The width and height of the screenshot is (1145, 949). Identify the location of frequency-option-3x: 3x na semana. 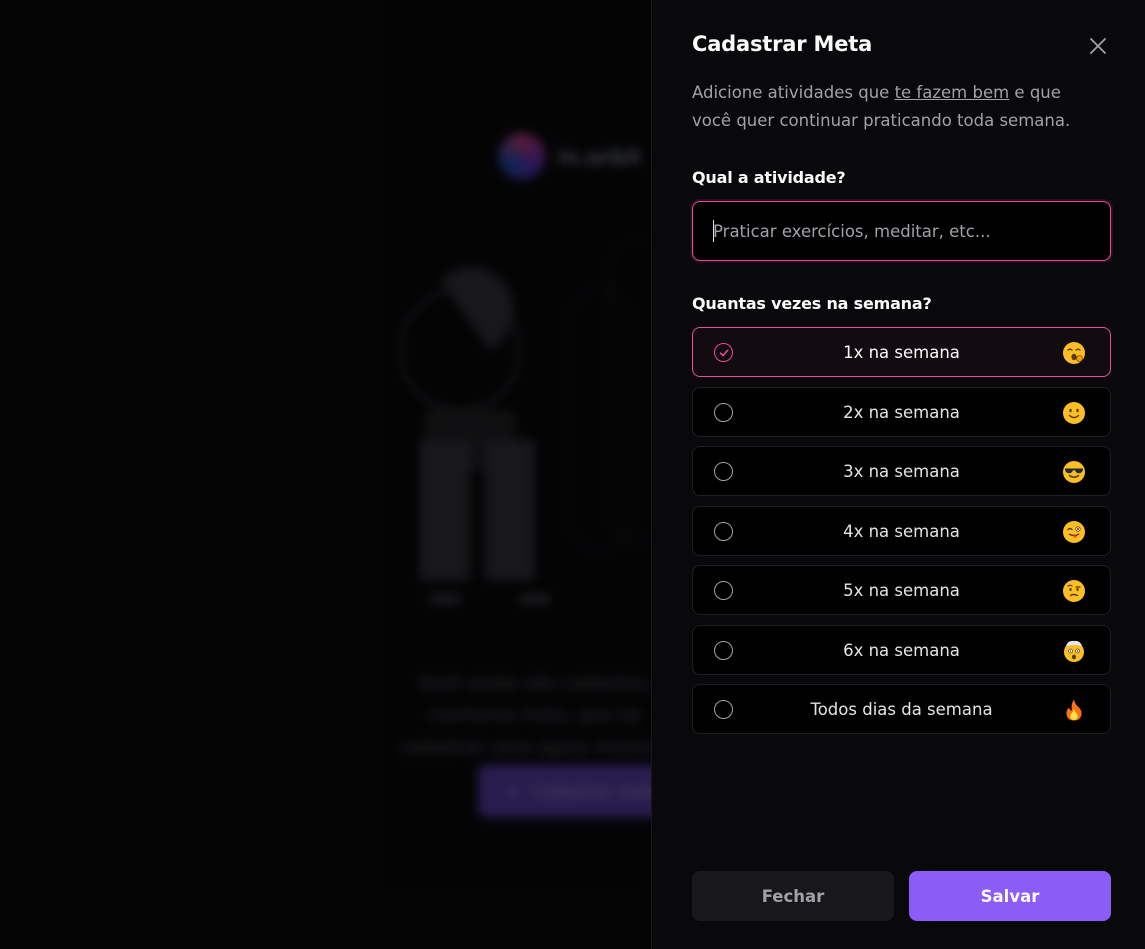
(901, 471).